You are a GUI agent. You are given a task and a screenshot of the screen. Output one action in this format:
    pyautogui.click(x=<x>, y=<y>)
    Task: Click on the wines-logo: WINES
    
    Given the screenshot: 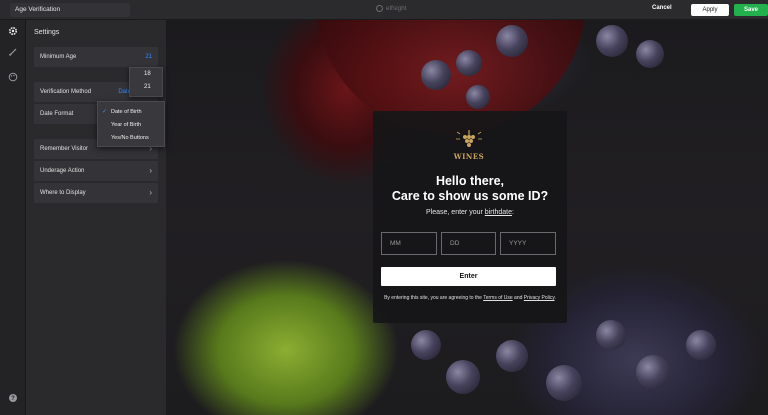 What is the action you would take?
    pyautogui.click(x=469, y=146)
    